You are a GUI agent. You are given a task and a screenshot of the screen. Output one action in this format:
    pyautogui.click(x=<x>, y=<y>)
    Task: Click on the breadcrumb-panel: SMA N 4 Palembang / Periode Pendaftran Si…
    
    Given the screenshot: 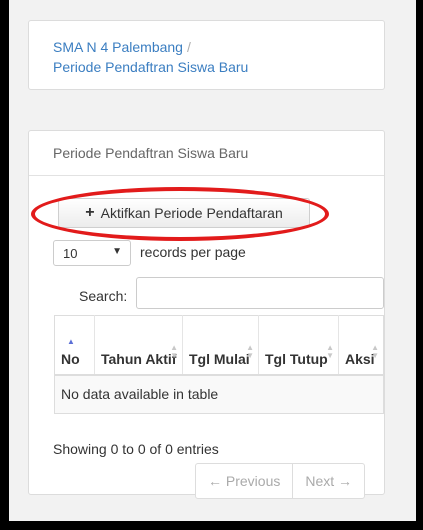 What is the action you would take?
    pyautogui.click(x=206, y=55)
    